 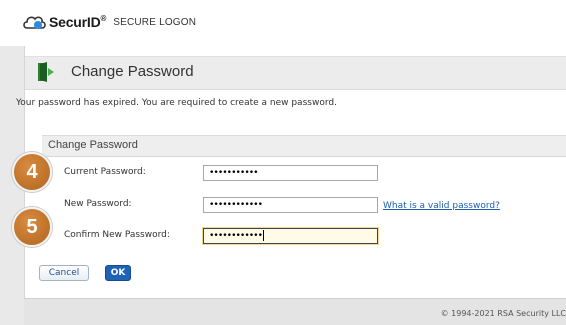 What do you see at coordinates (32, 172) in the screenshot?
I see `step-badge-4: 4` at bounding box center [32, 172].